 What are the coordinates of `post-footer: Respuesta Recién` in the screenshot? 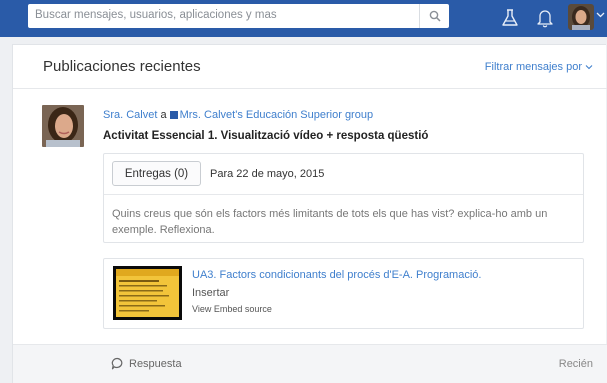 It's located at (310, 363).